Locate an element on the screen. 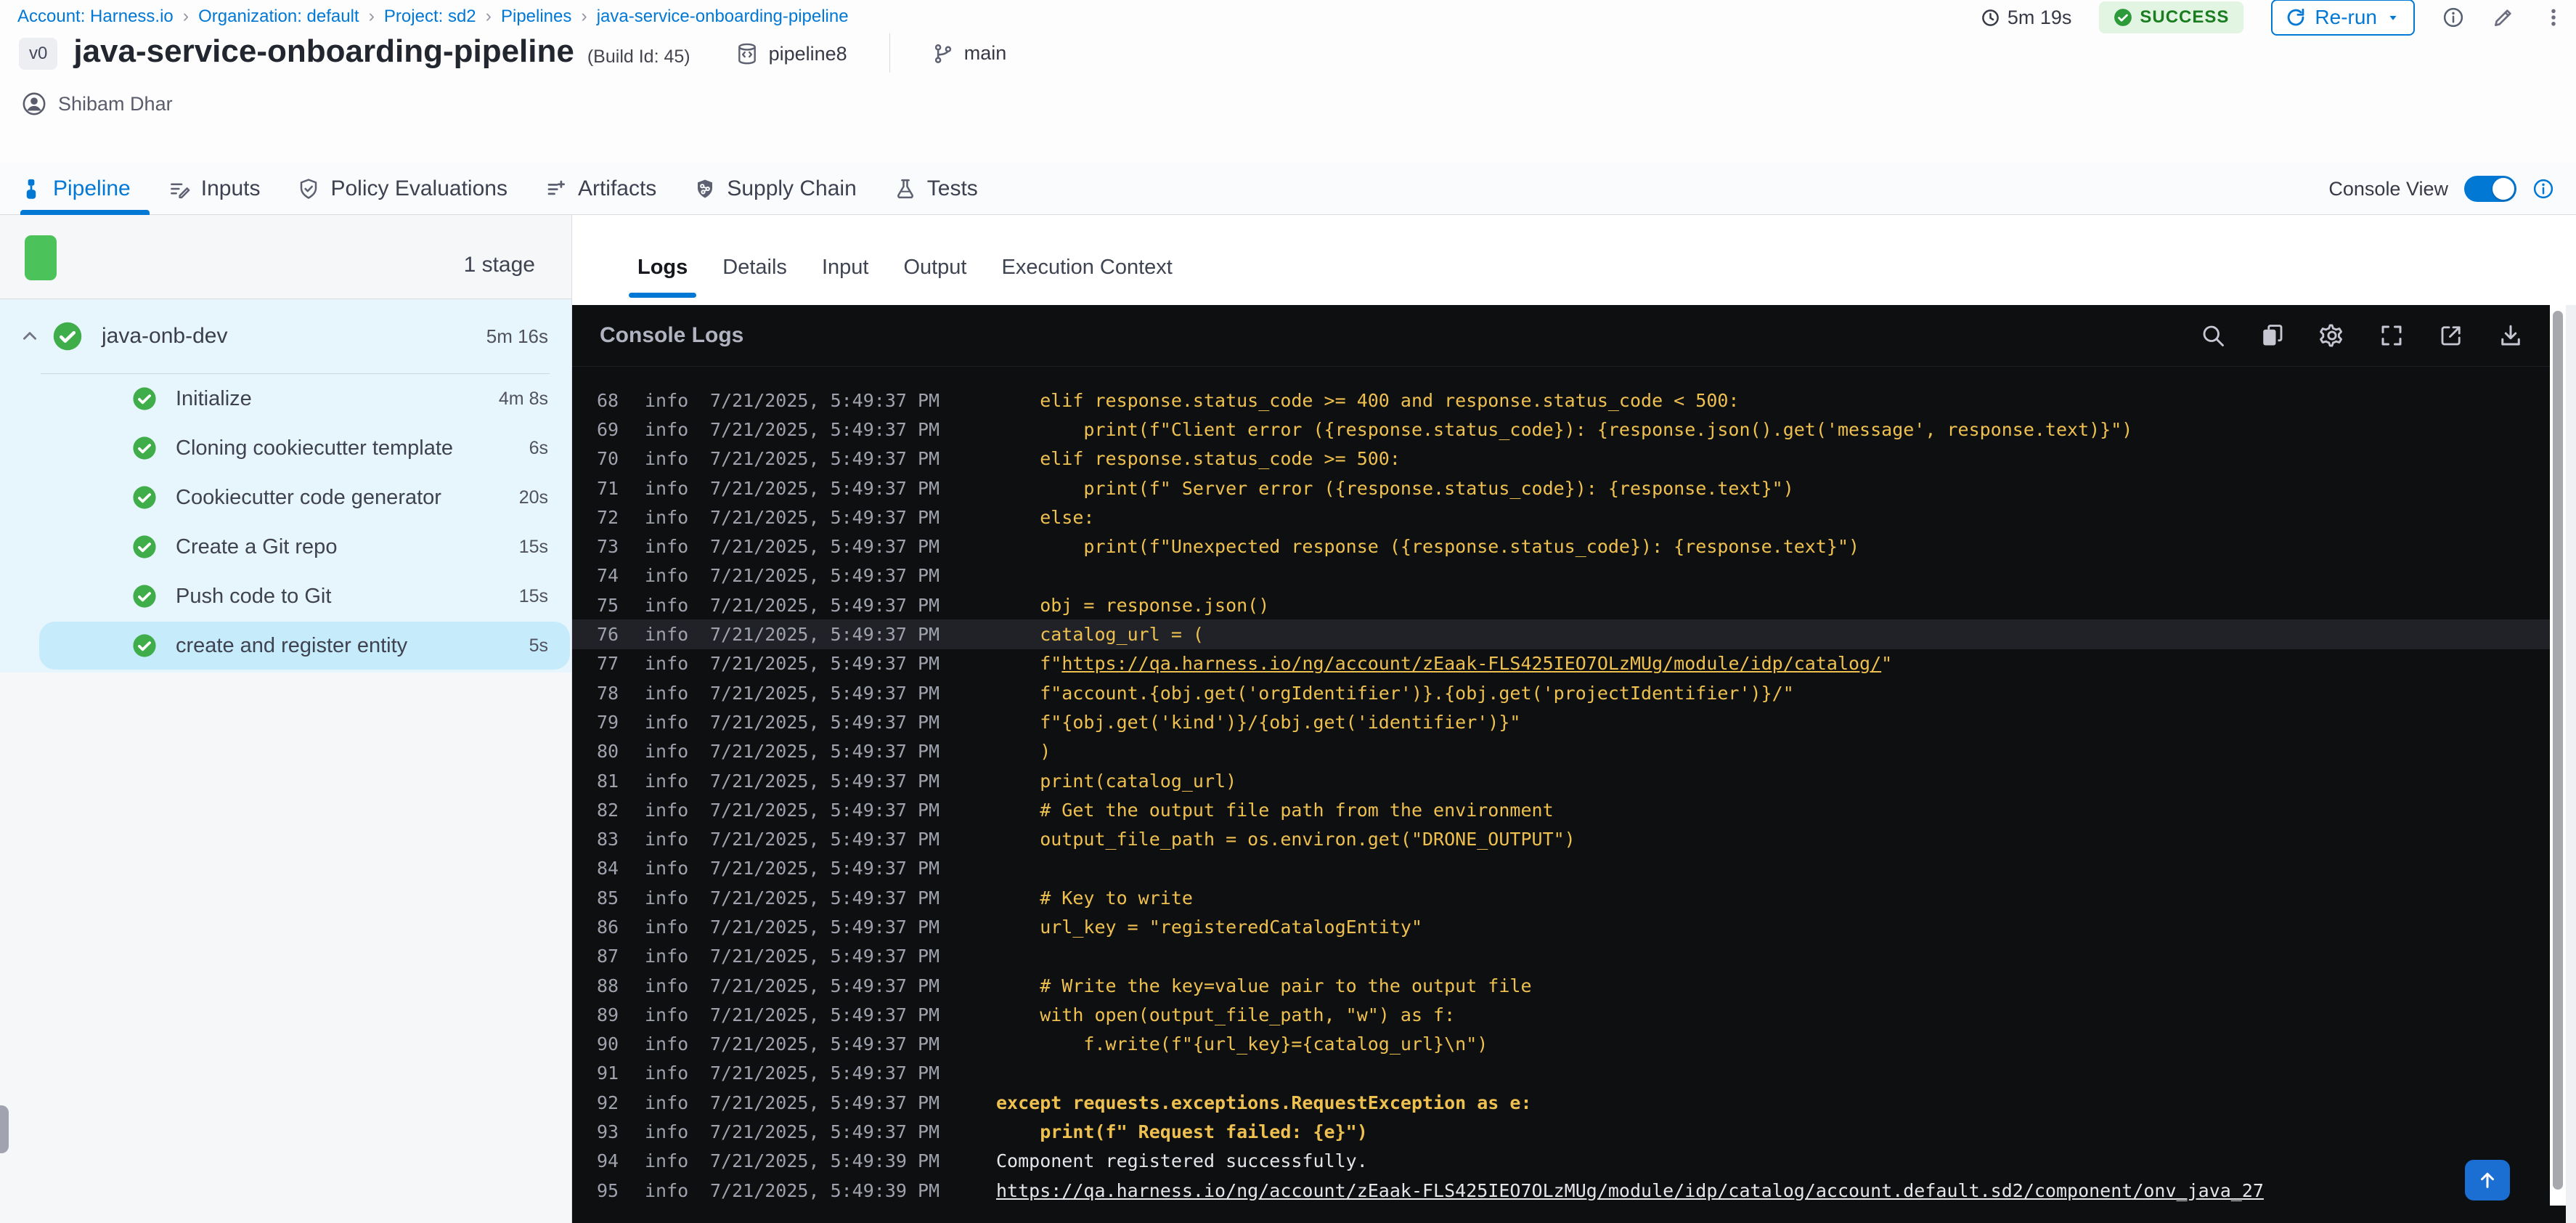 The image size is (2576, 1223). log-text: catalog_url = ( is located at coordinates (1100, 634).